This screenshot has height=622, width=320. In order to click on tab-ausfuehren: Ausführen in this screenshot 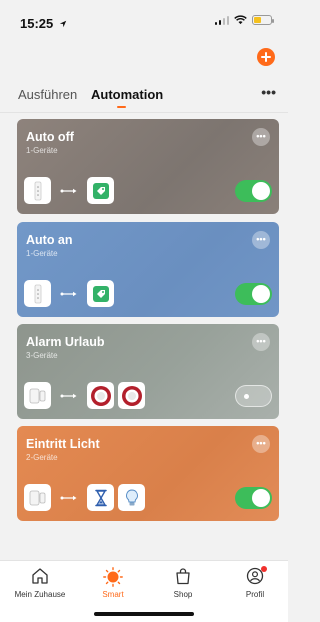, I will do `click(47, 94)`.